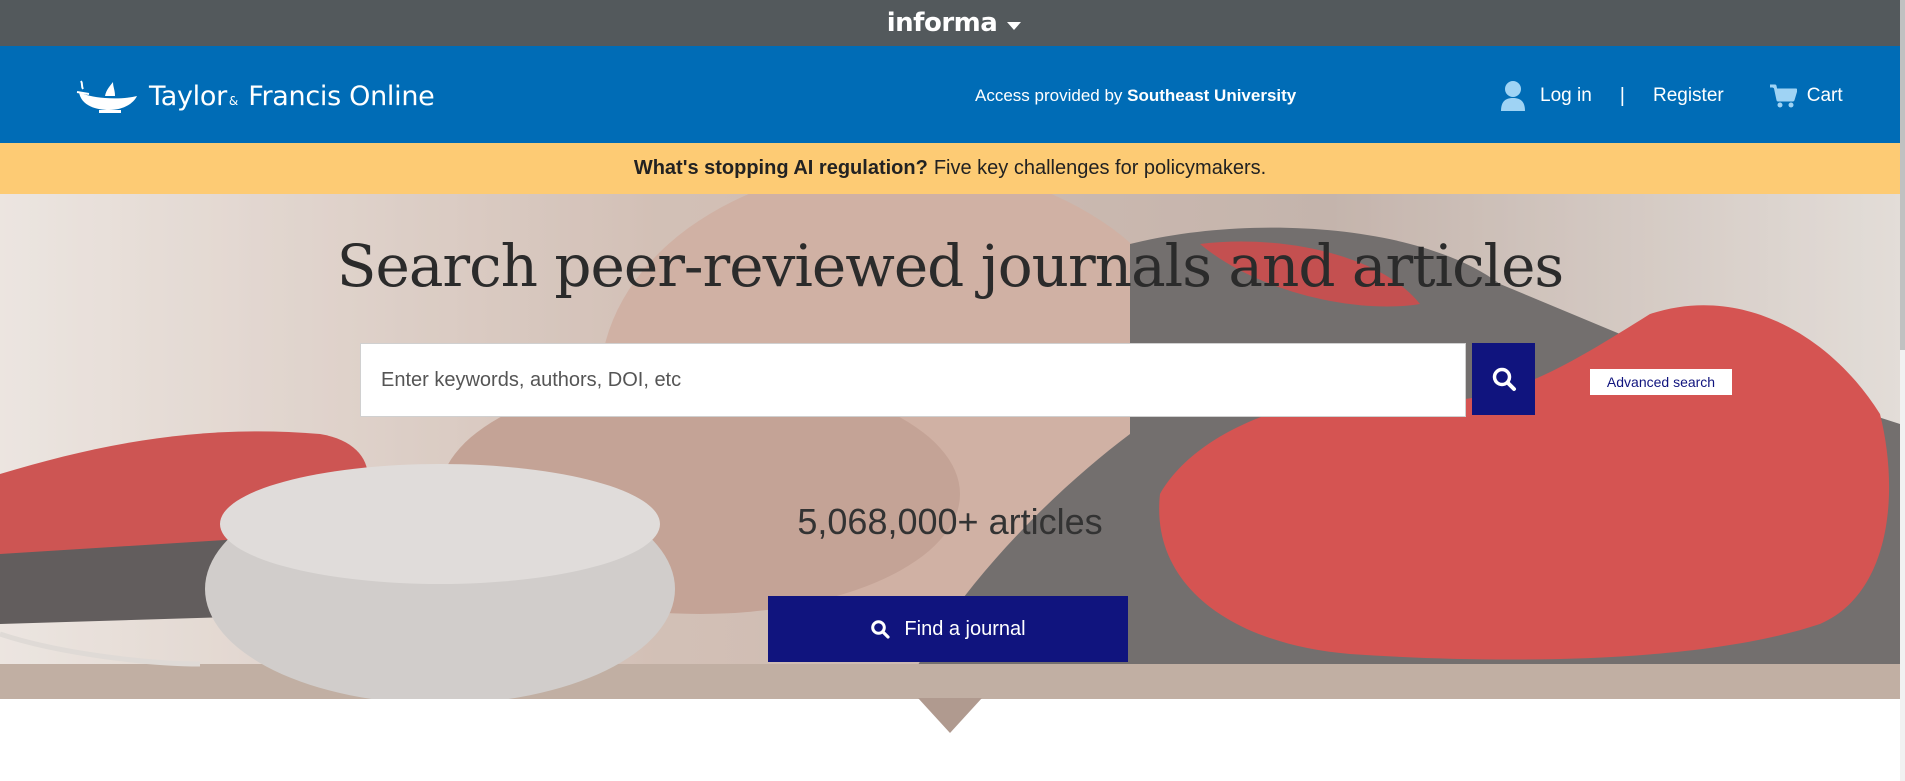 The width and height of the screenshot is (1905, 781). What do you see at coordinates (1212, 95) in the screenshot?
I see `access-institution: Southeast University` at bounding box center [1212, 95].